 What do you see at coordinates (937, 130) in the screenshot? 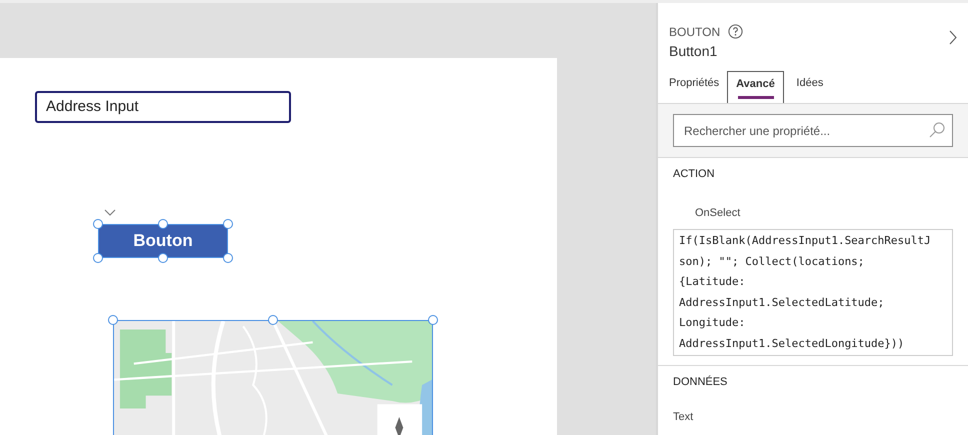
I see `search-icon` at bounding box center [937, 130].